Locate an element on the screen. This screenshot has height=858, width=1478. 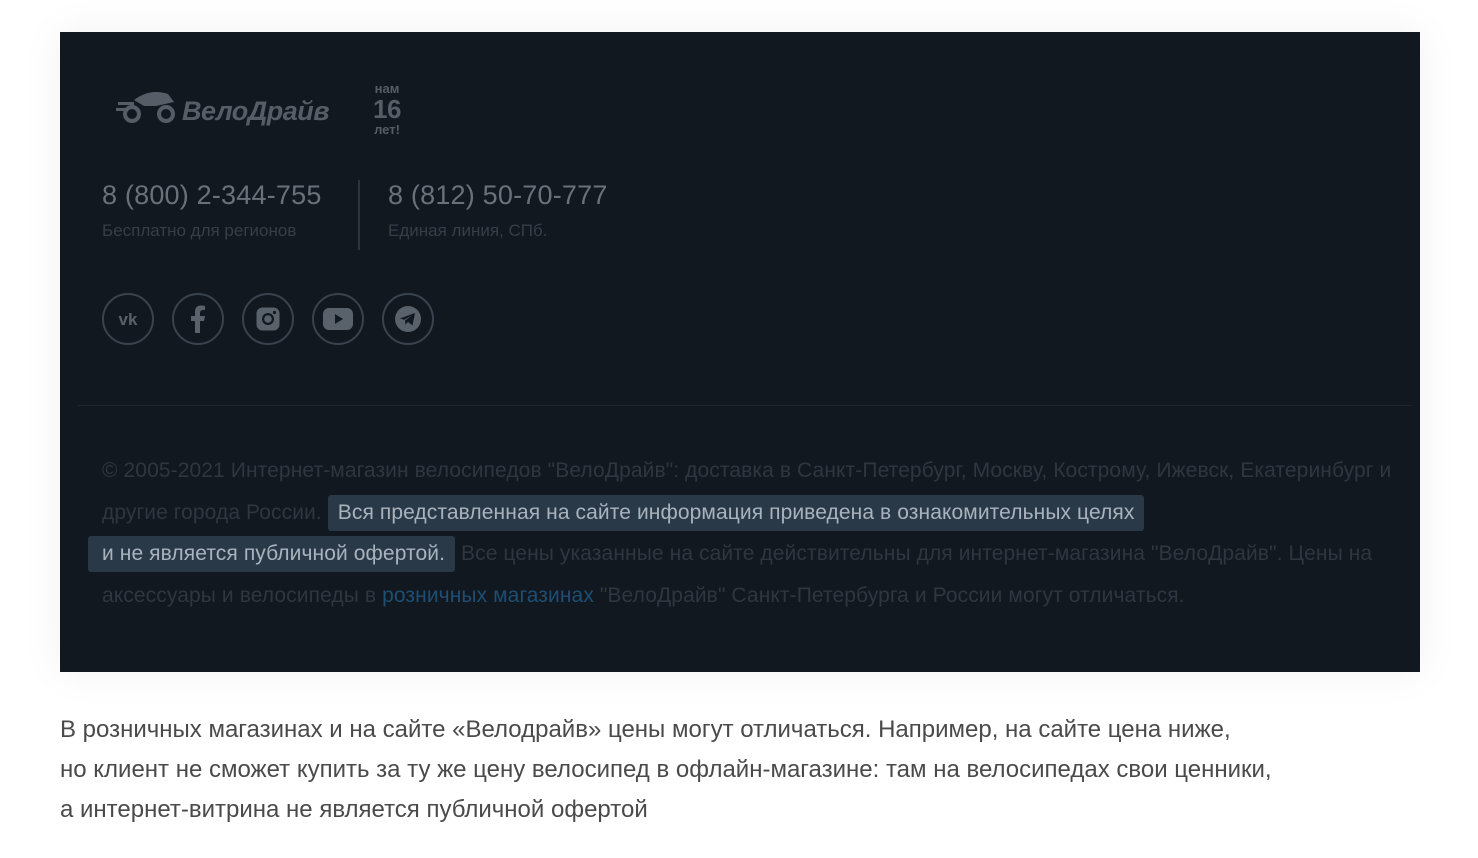
footer-divider is located at coordinates (745, 405).